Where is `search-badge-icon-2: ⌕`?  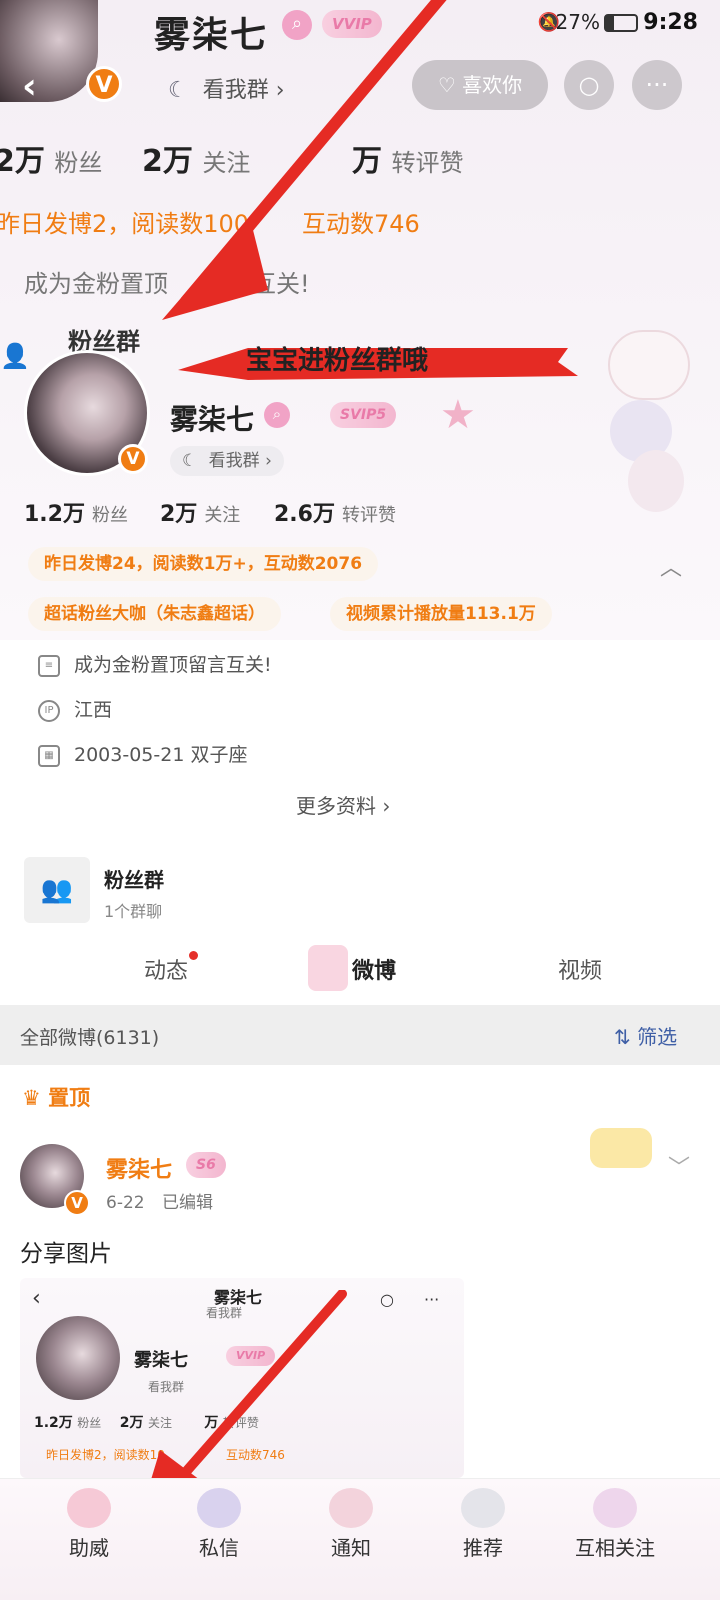
search-badge-icon-2: ⌕ is located at coordinates (277, 415).